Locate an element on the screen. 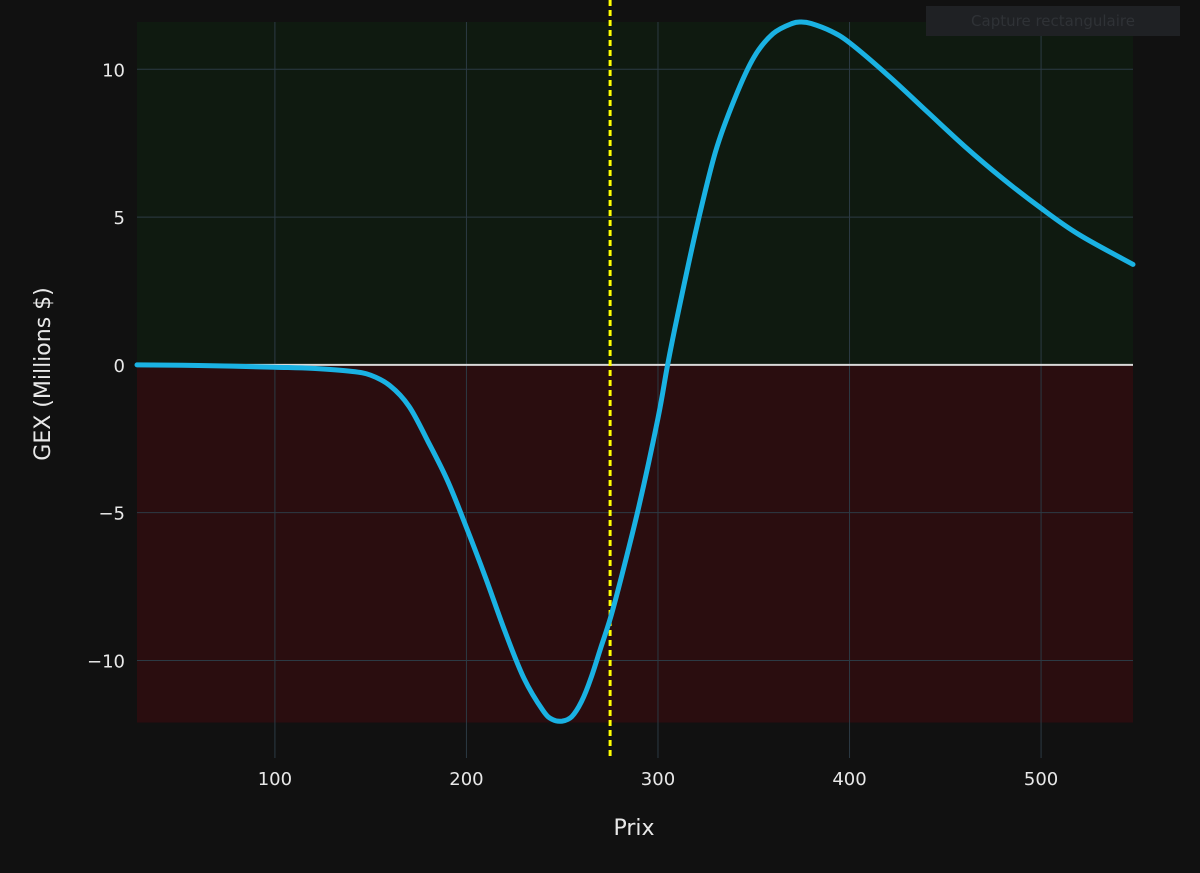  capture-rectangulaire-button: Capture rectangulaire is located at coordinates (1053, 21).